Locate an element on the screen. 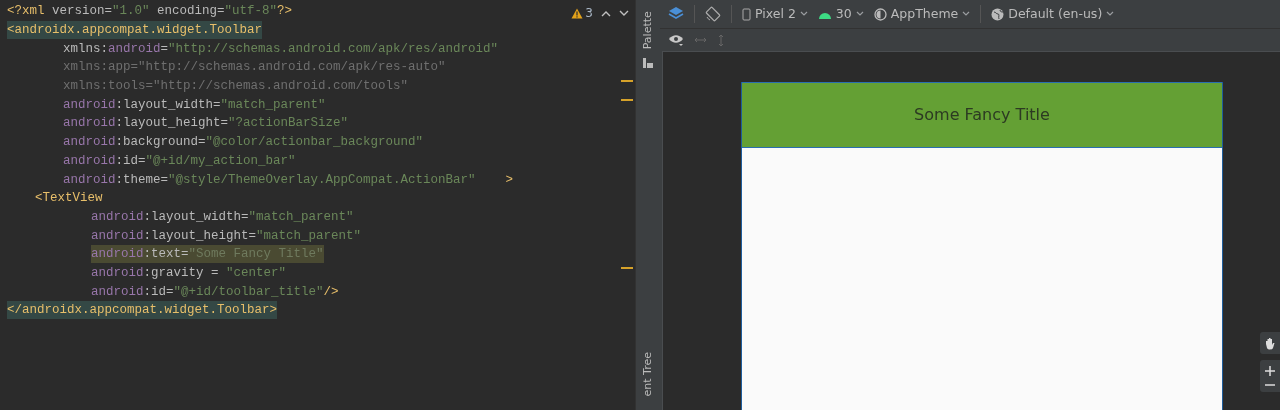 The image size is (1280, 410). globe-icon is located at coordinates (998, 14).